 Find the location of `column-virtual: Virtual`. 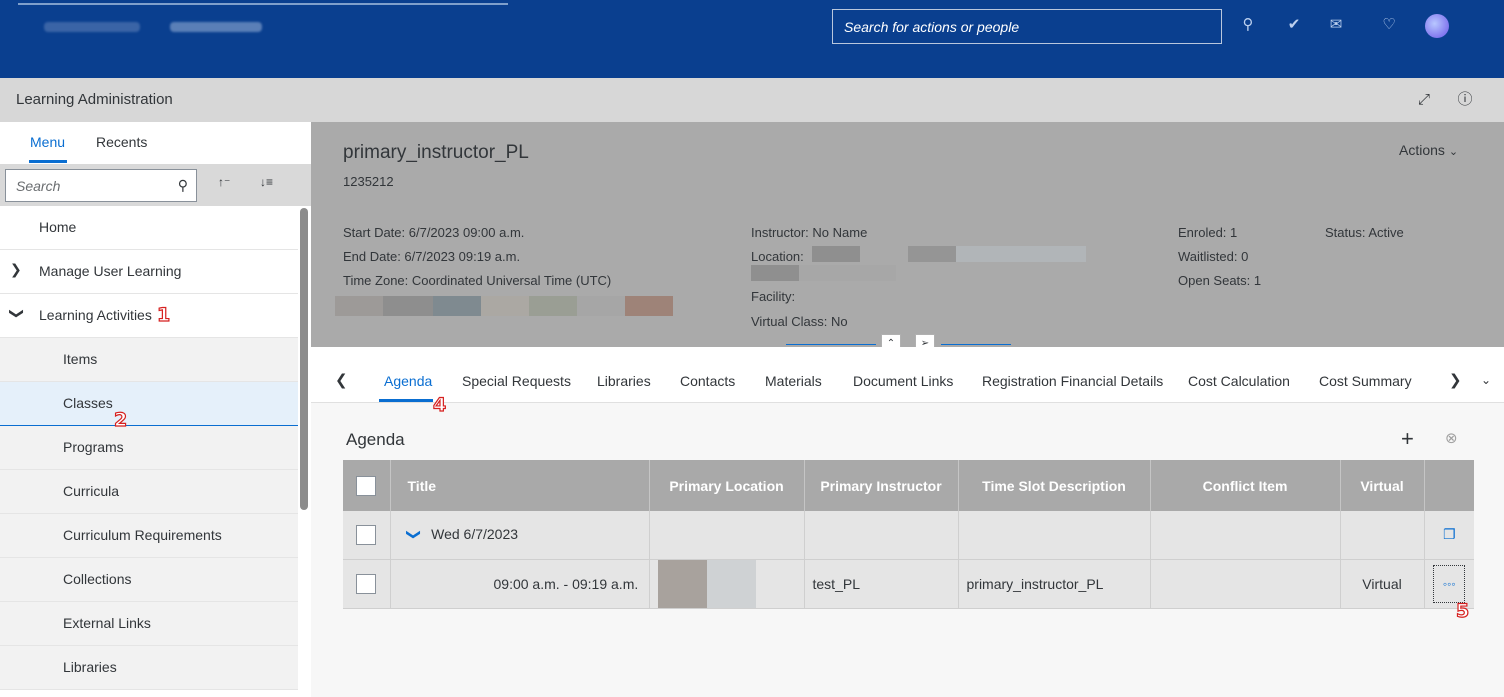

column-virtual: Virtual is located at coordinates (1382, 485).